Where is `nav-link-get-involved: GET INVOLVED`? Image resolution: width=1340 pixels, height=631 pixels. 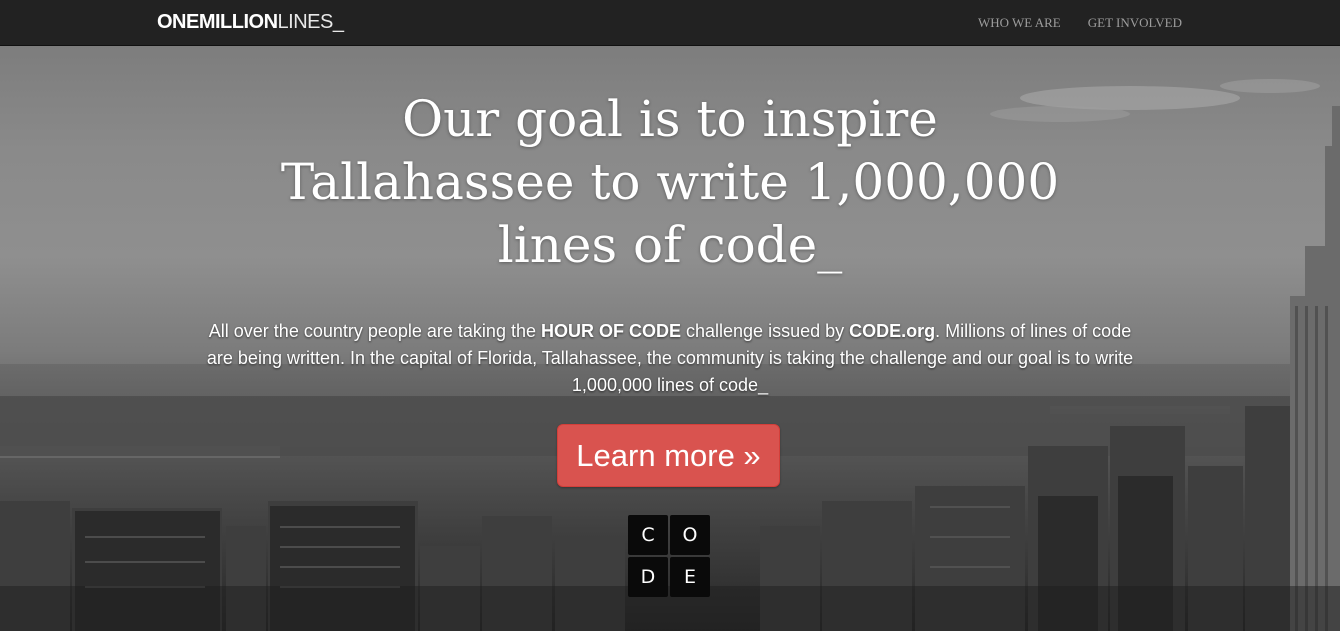
nav-link-get-involved: GET INVOLVED is located at coordinates (1135, 23).